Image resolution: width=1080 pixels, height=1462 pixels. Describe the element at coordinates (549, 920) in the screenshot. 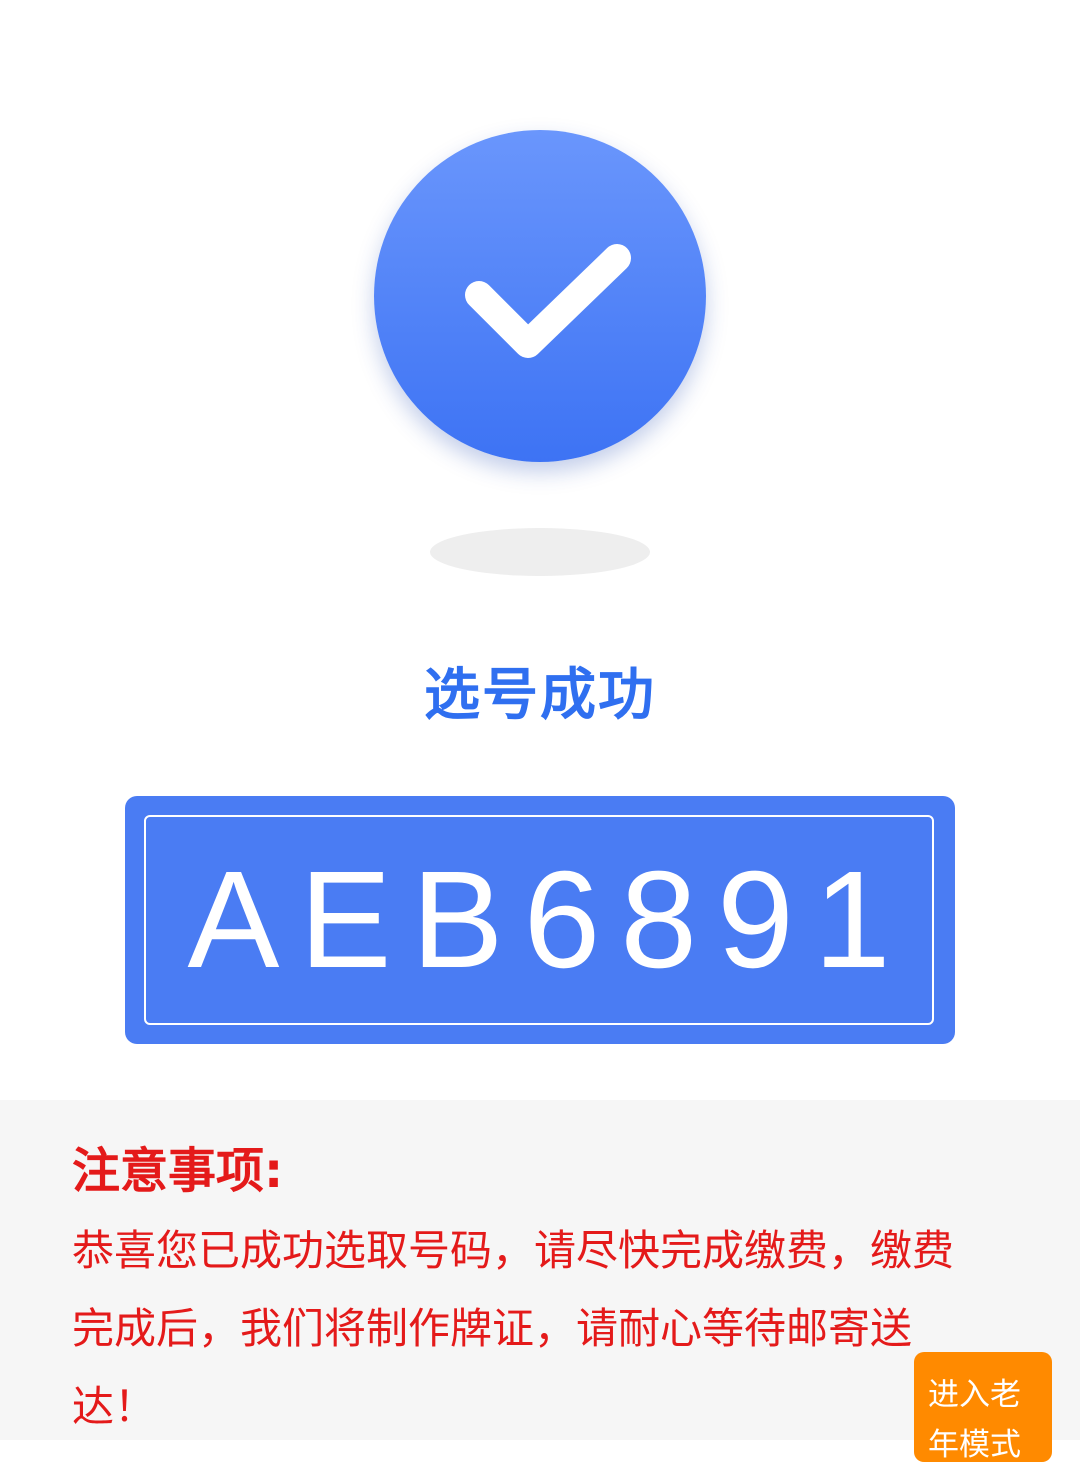

I see `plate-number: AEB6891` at that location.